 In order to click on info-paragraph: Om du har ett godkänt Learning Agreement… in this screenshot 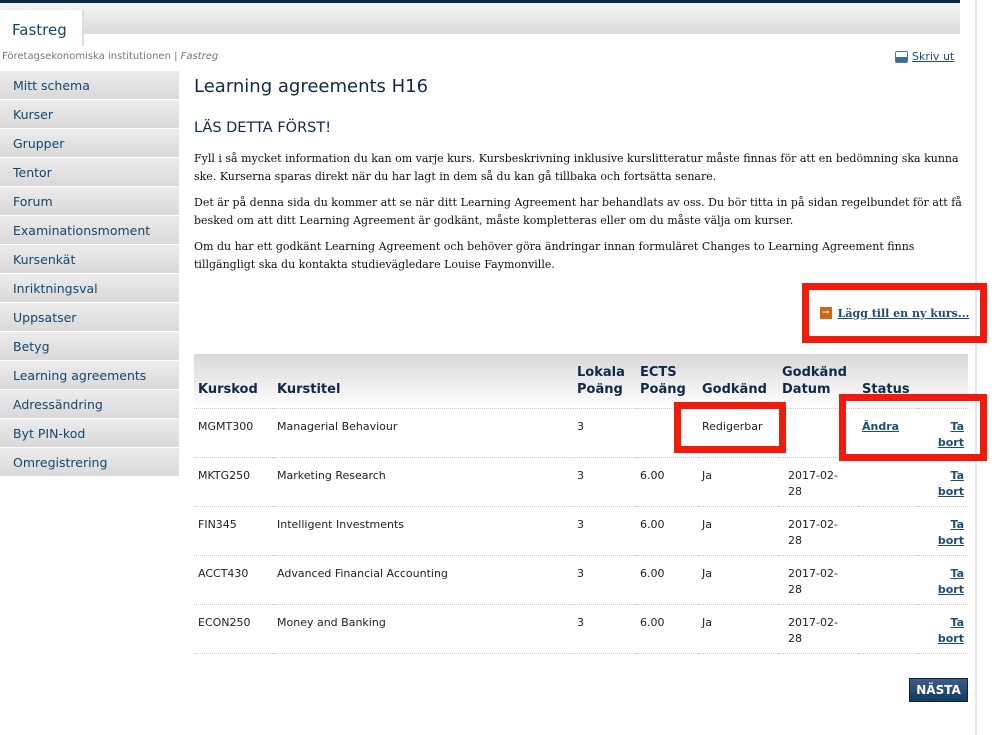, I will do `click(554, 255)`.